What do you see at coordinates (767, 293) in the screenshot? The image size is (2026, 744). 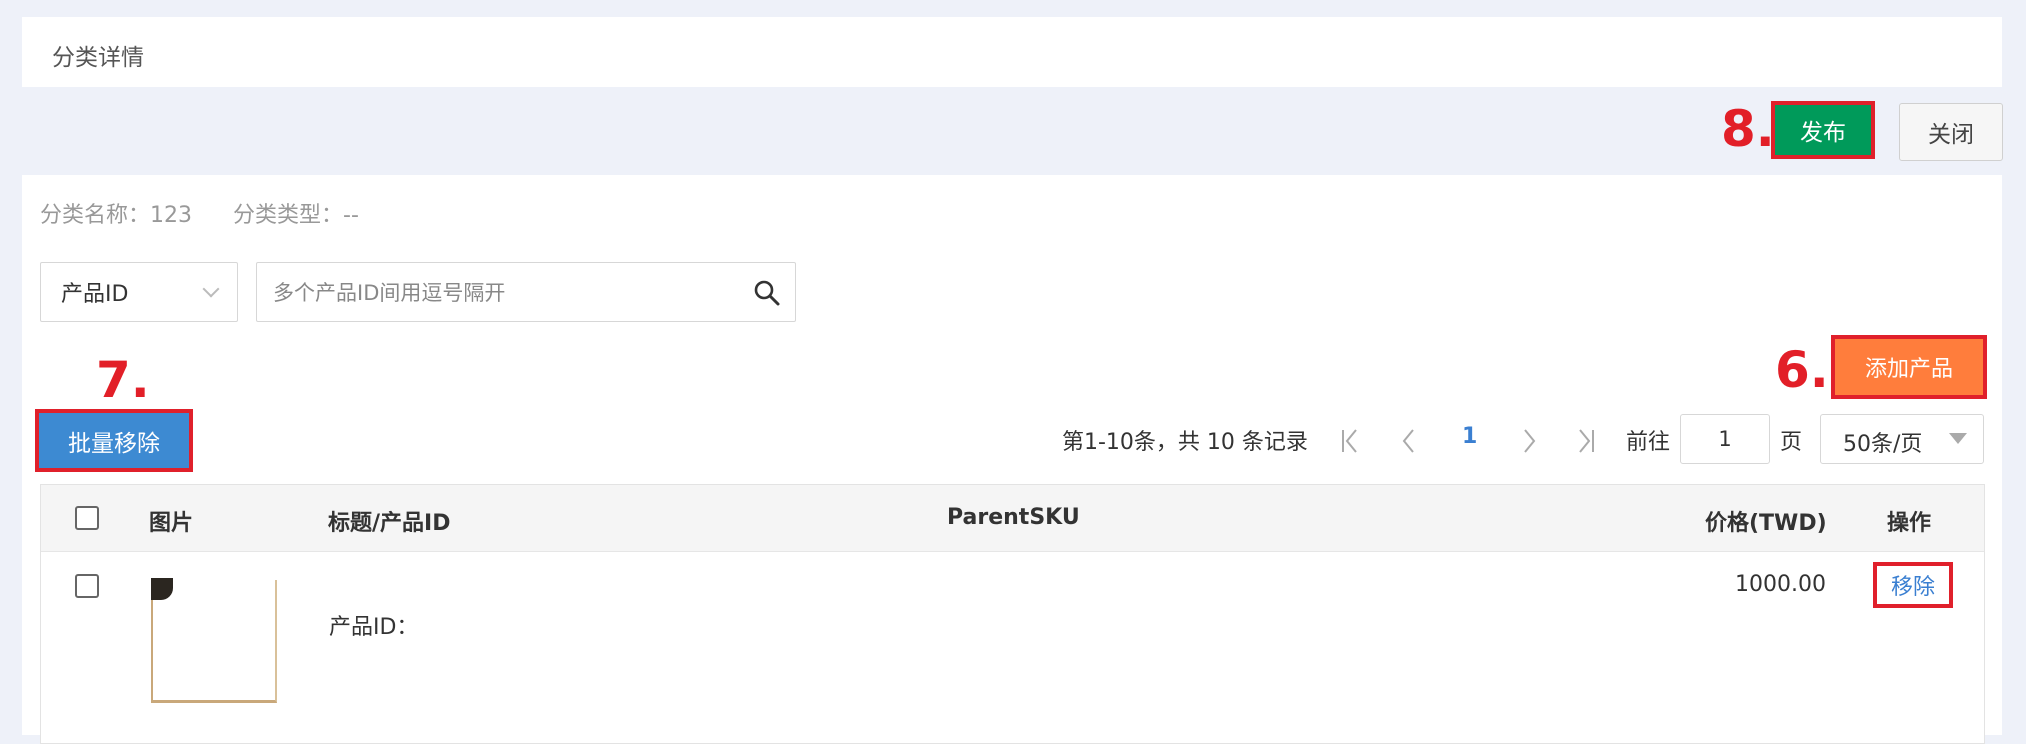 I see `search-icon` at bounding box center [767, 293].